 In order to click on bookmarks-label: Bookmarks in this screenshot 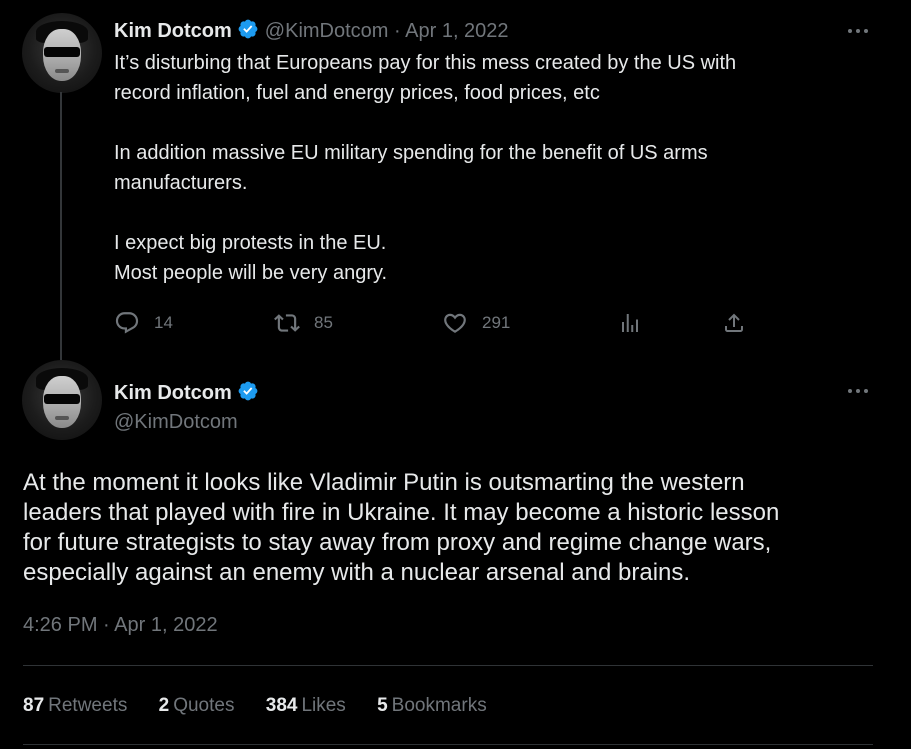, I will do `click(439, 705)`.